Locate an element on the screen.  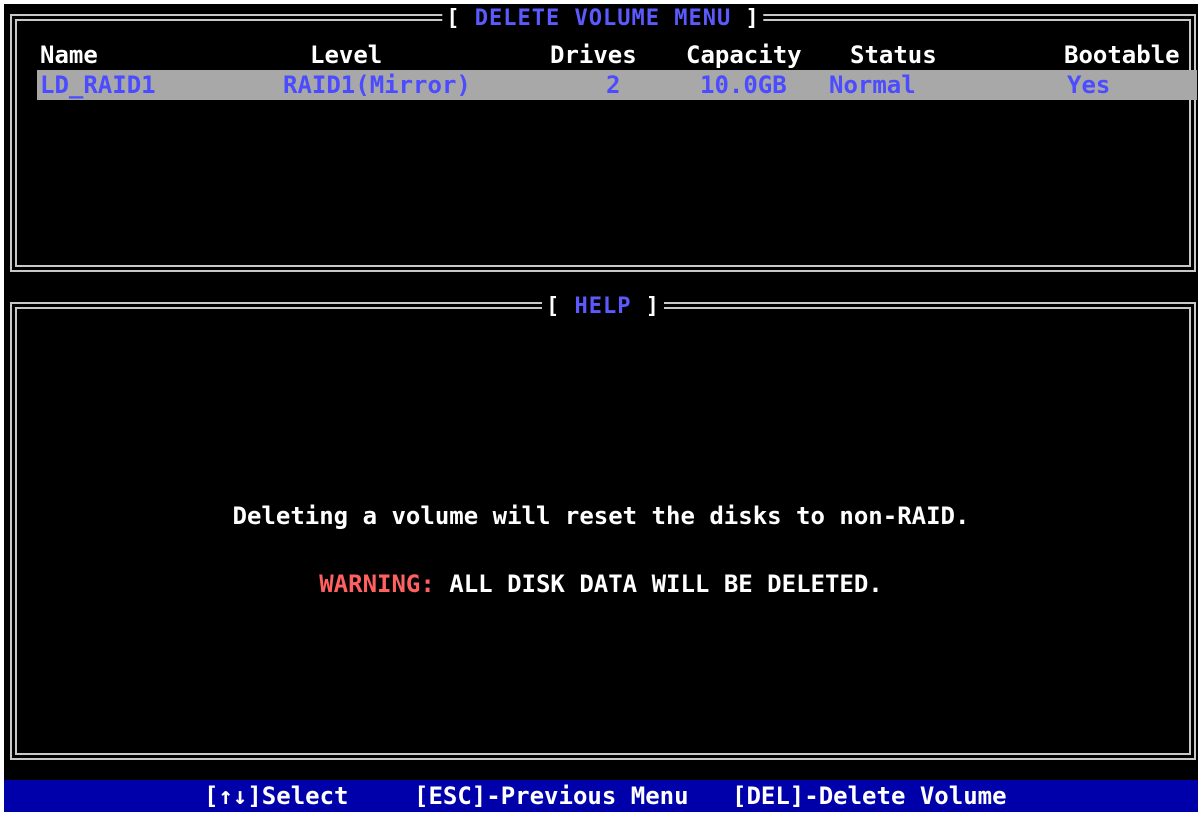
help-title: [ HELP ] is located at coordinates (603, 306).